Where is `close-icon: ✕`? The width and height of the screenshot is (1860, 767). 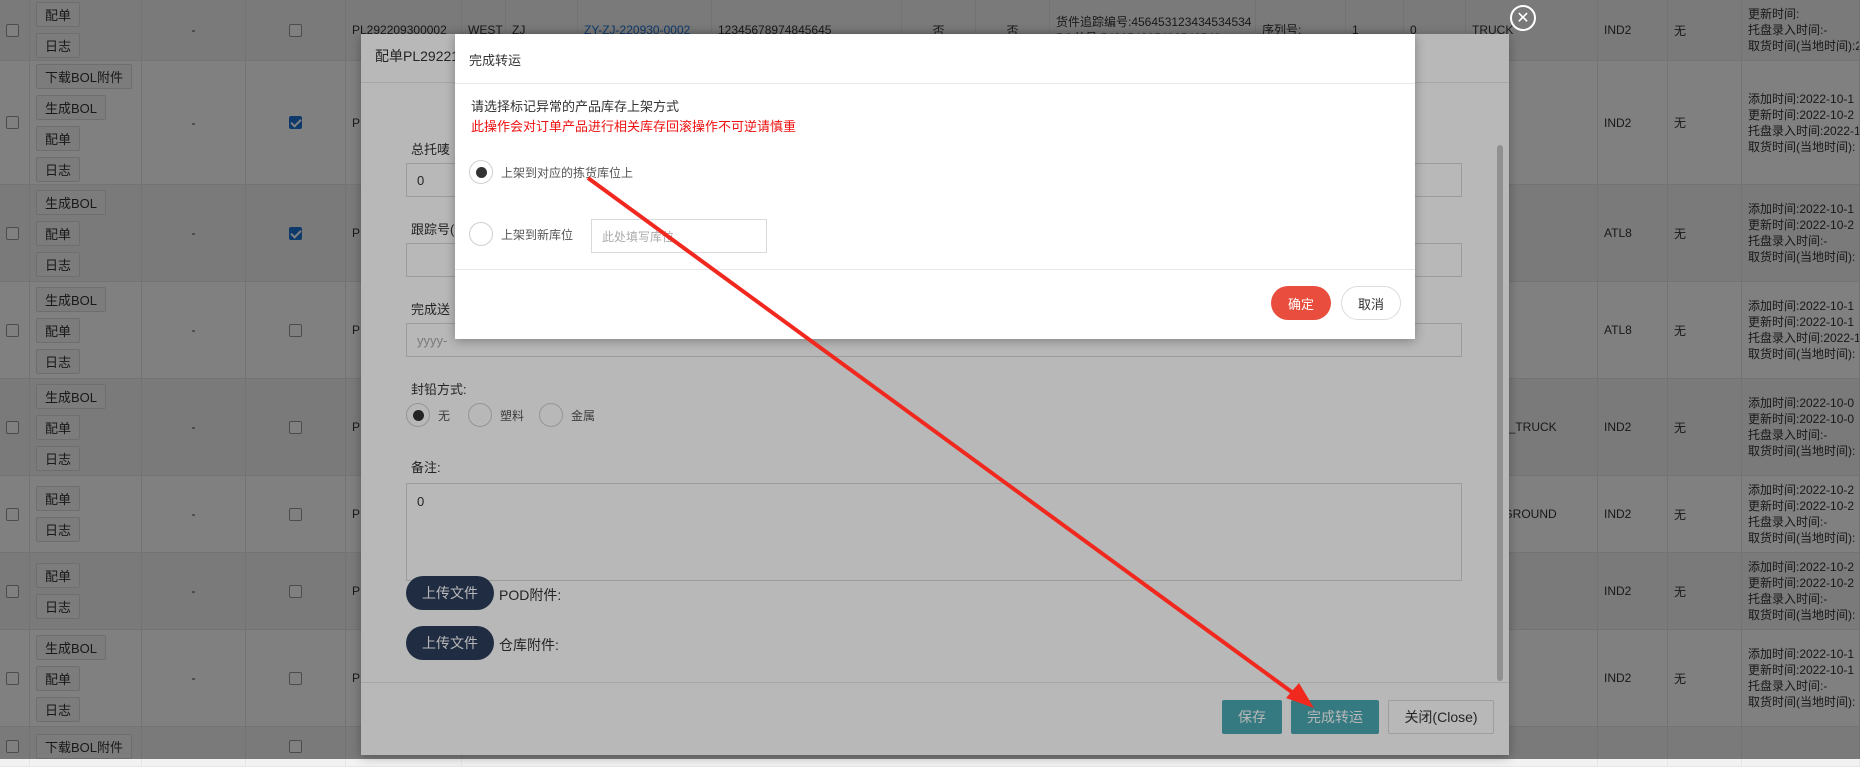 close-icon: ✕ is located at coordinates (1523, 18).